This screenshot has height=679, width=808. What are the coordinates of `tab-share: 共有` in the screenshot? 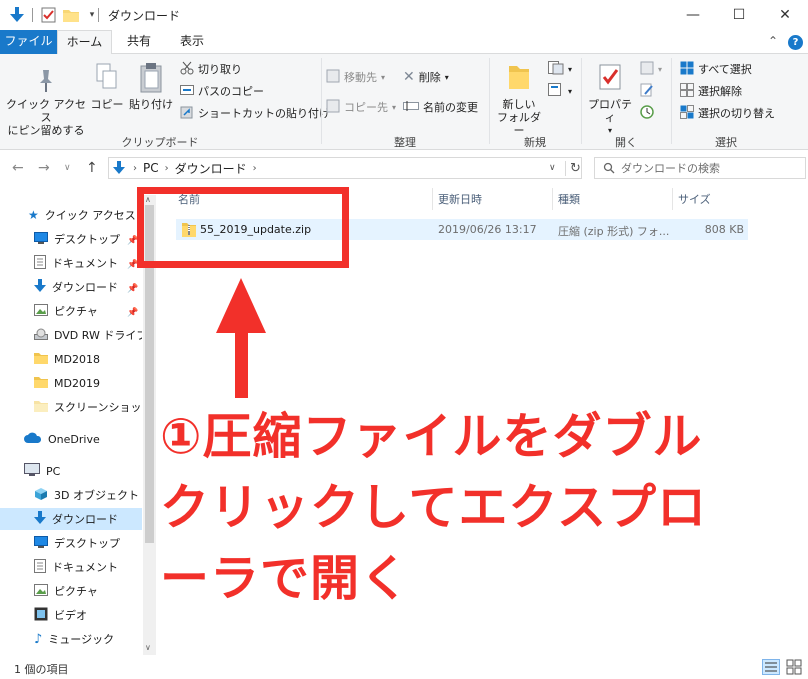 It's located at (139, 42).